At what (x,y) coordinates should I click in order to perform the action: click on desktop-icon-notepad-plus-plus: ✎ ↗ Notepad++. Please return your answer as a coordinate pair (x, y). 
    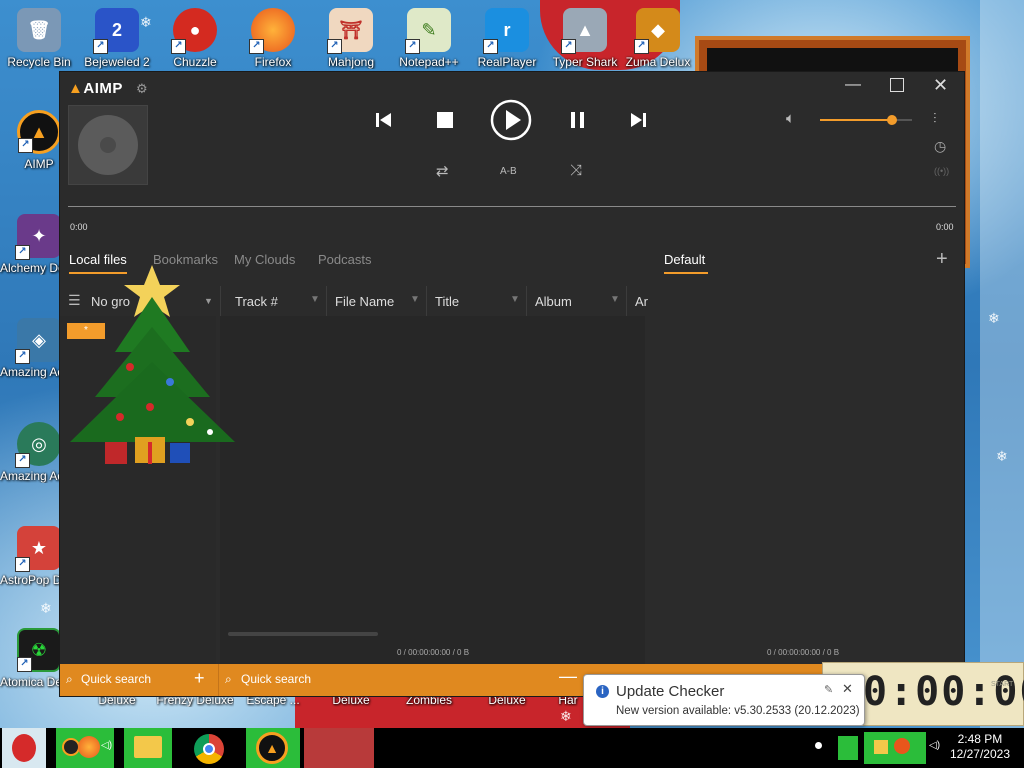
    Looking at the image, I should click on (429, 38).